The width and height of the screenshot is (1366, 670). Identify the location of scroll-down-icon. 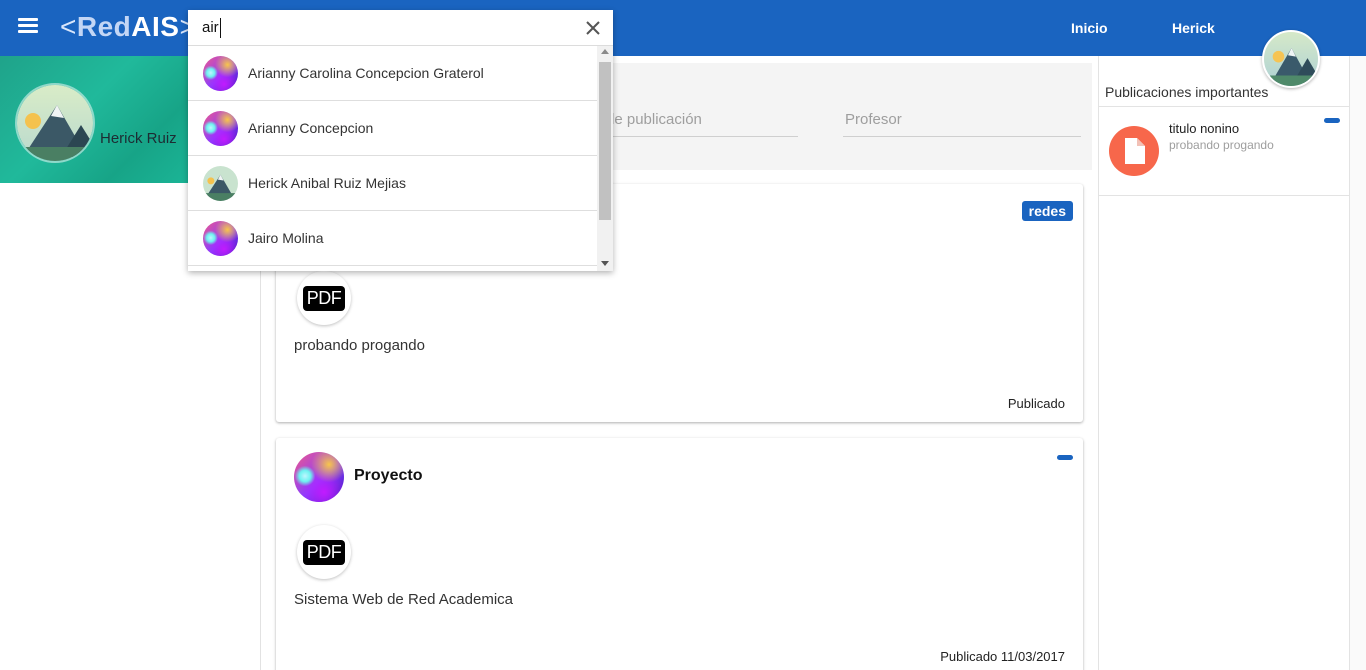
(605, 263).